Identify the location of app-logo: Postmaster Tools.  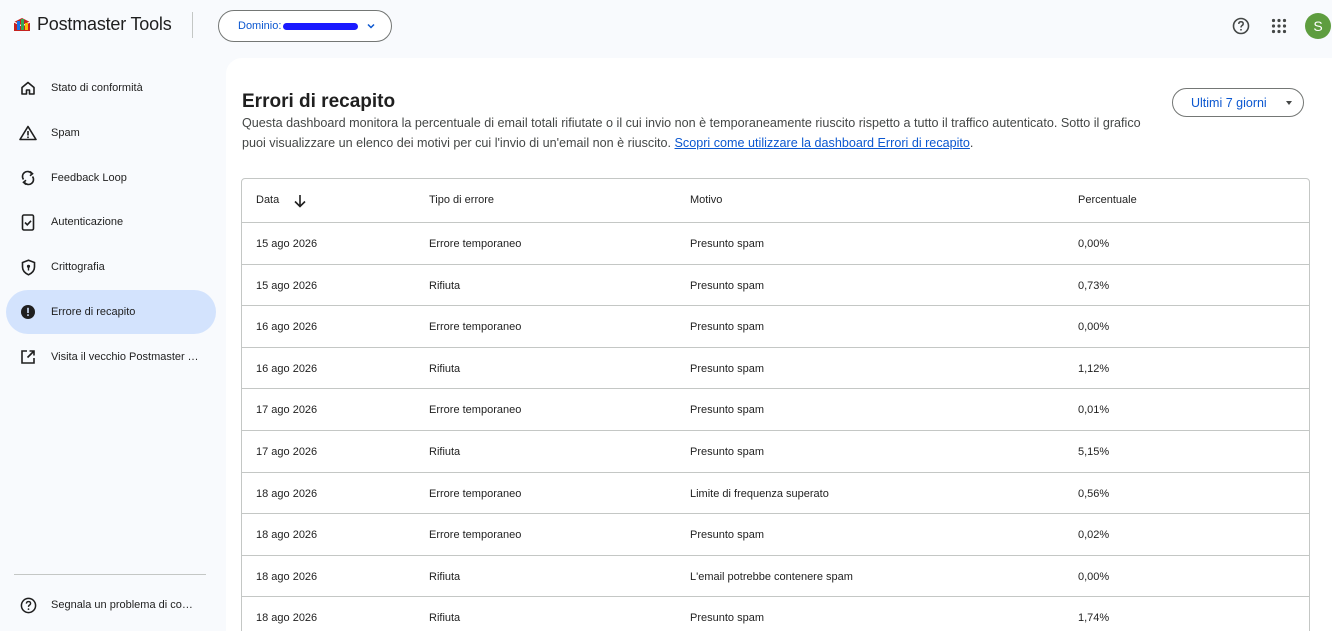
(92, 24).